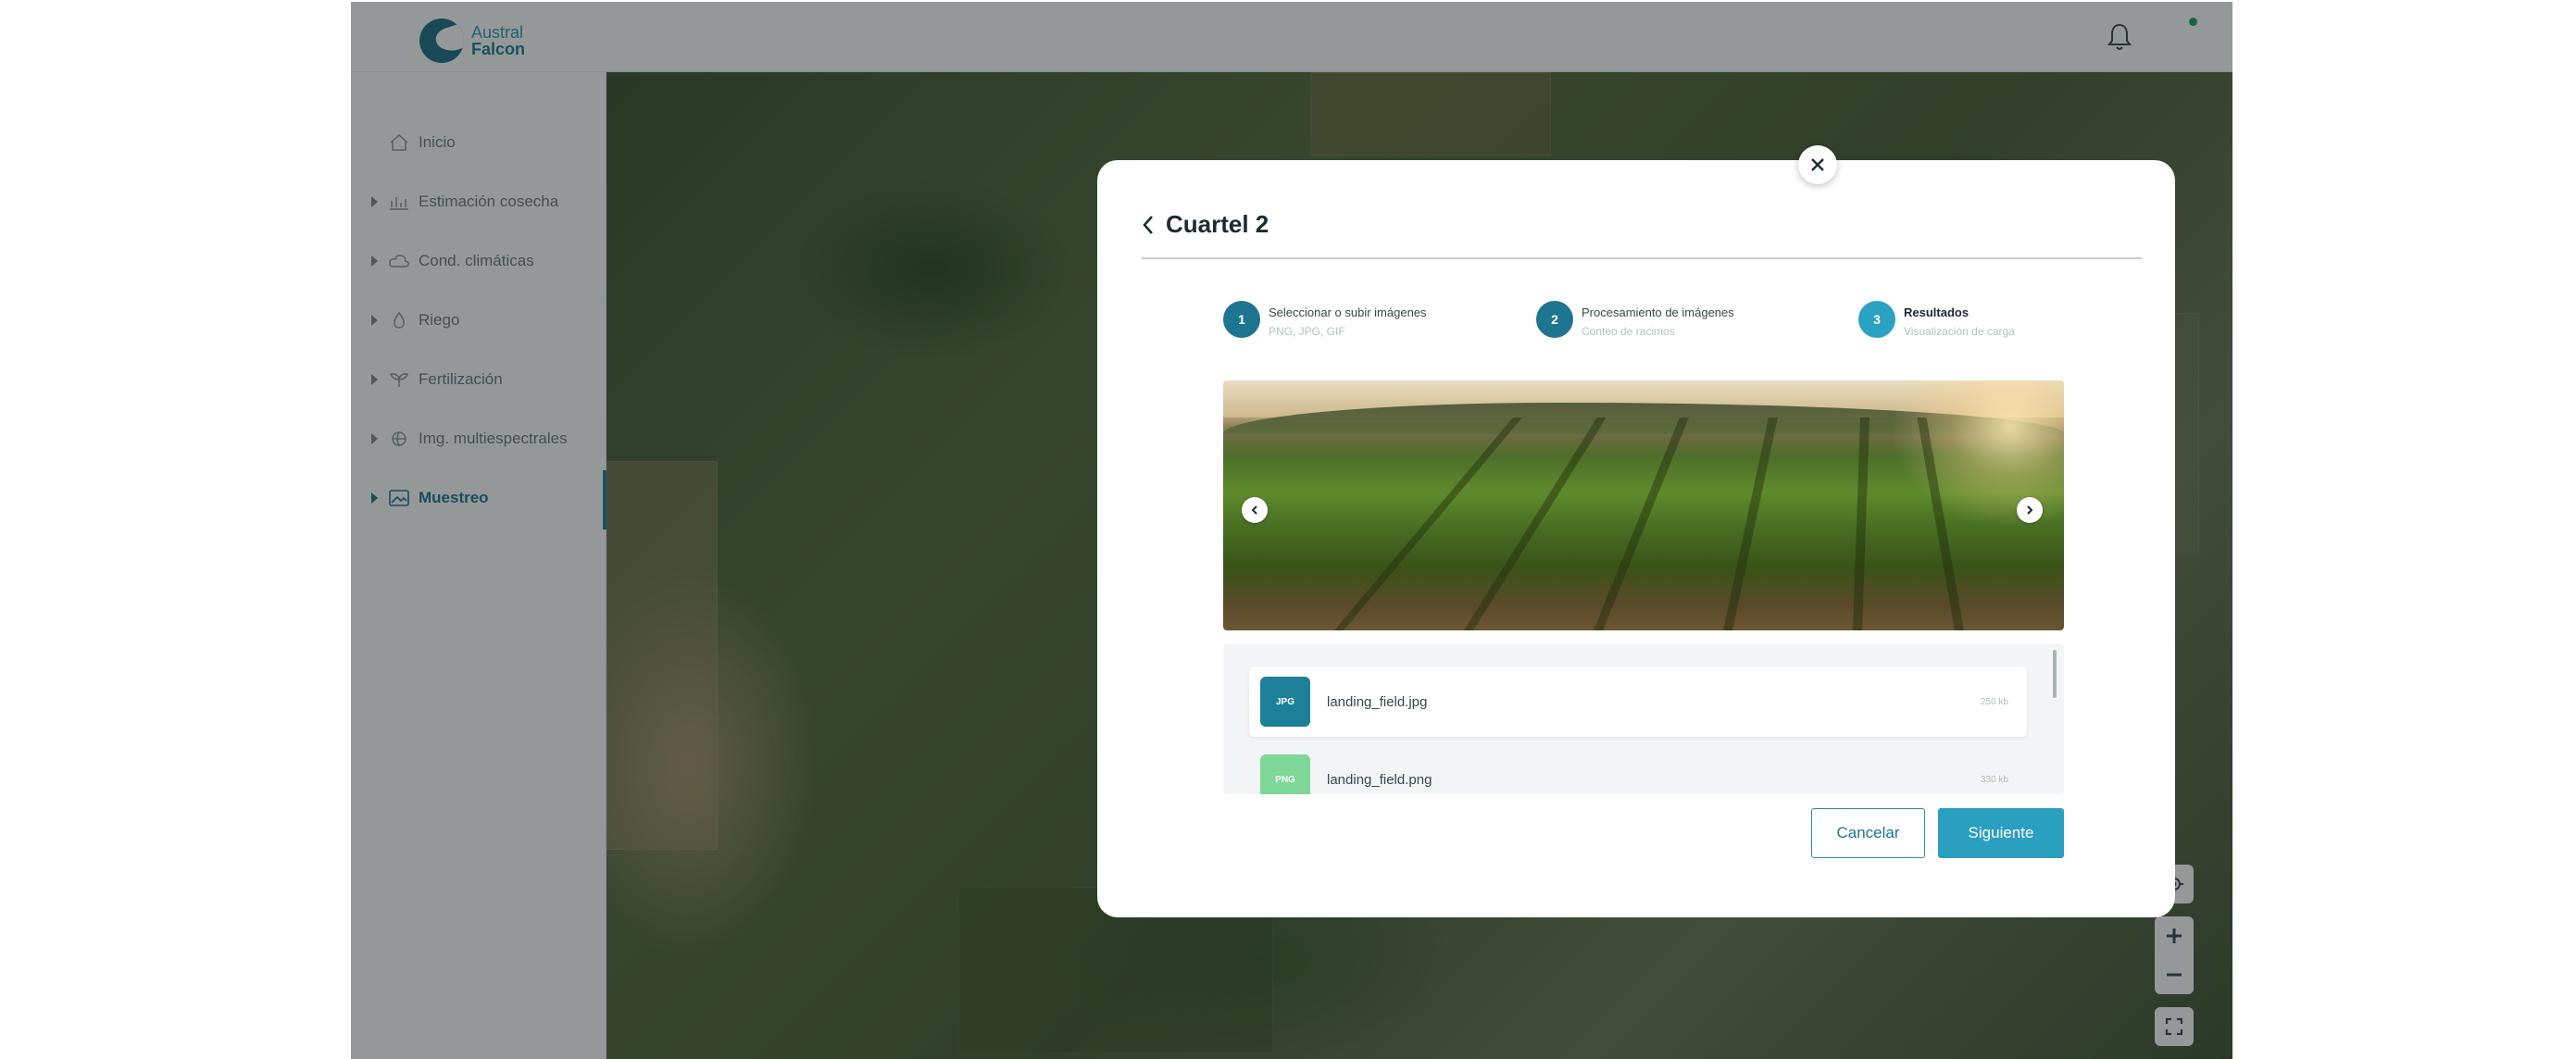 Image resolution: width=2576 pixels, height=1059 pixels. Describe the element at coordinates (1629, 331) in the screenshot. I see `step-subtitle: Conteo de racimos` at that location.